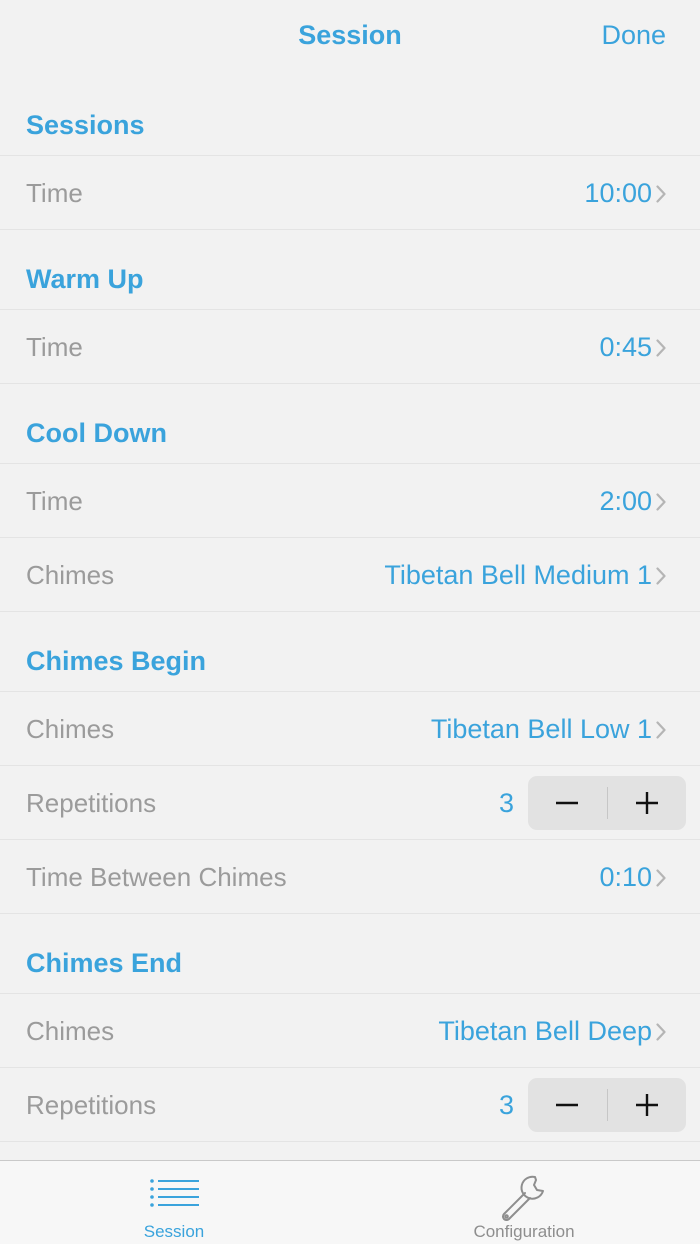  I want to click on tab-configuration: Configuration, so click(524, 1202).